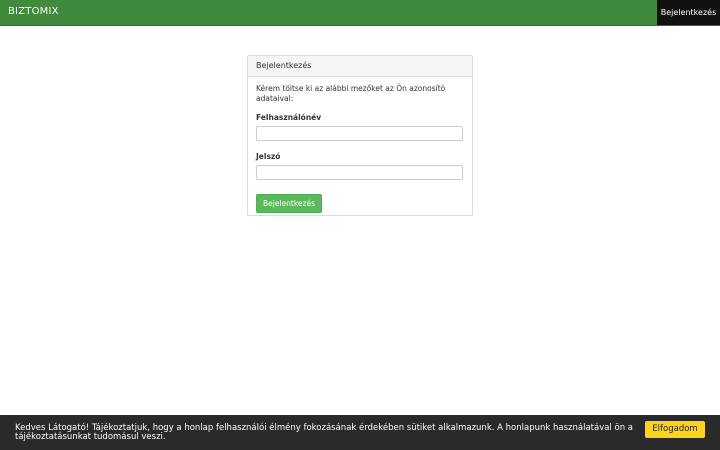 The height and width of the screenshot is (450, 720). What do you see at coordinates (289, 203) in the screenshot?
I see `login-submit-button: Bejelentkezés` at bounding box center [289, 203].